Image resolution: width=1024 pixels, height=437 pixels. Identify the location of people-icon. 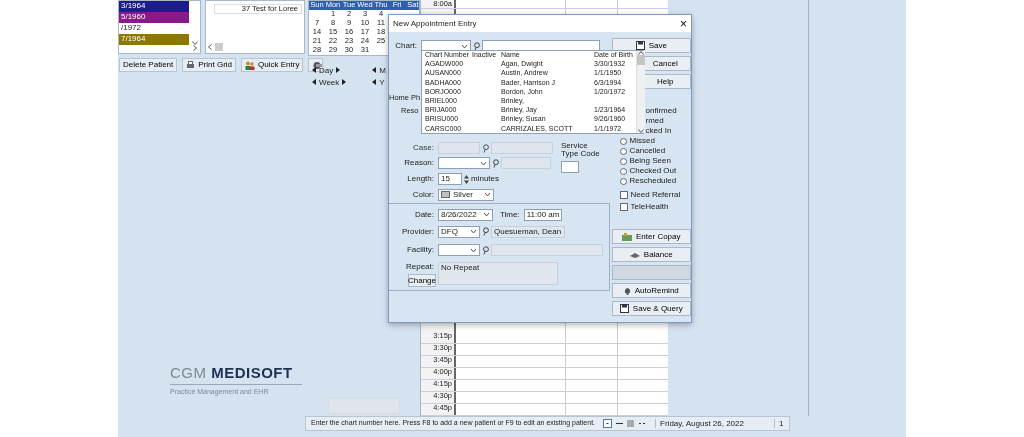
(250, 65).